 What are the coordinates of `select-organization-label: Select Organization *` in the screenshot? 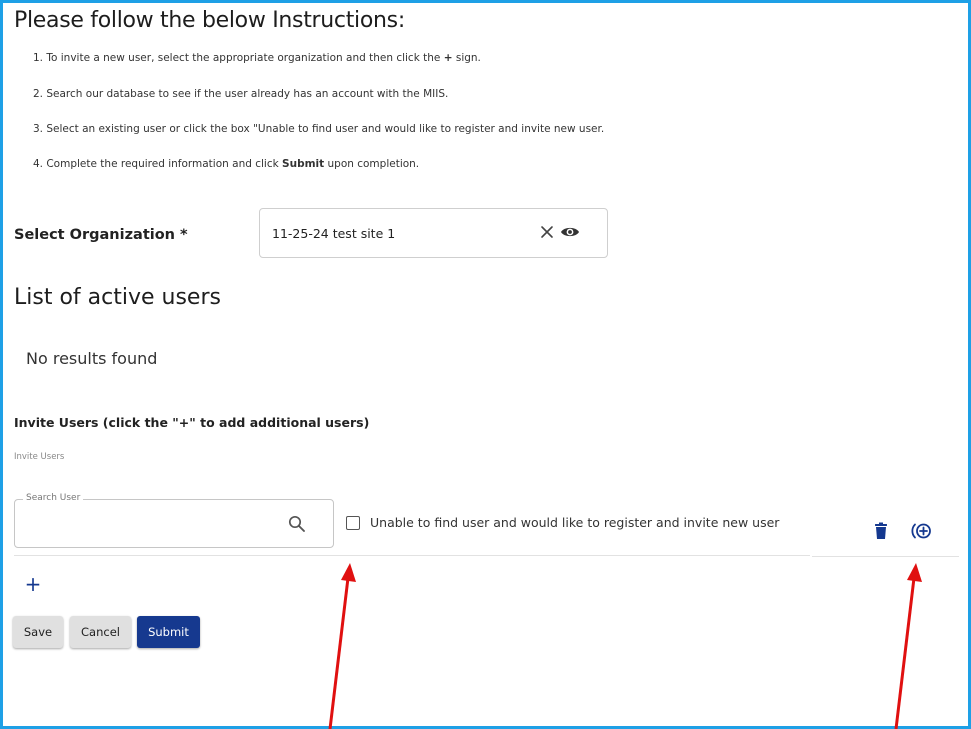 It's located at (101, 235).